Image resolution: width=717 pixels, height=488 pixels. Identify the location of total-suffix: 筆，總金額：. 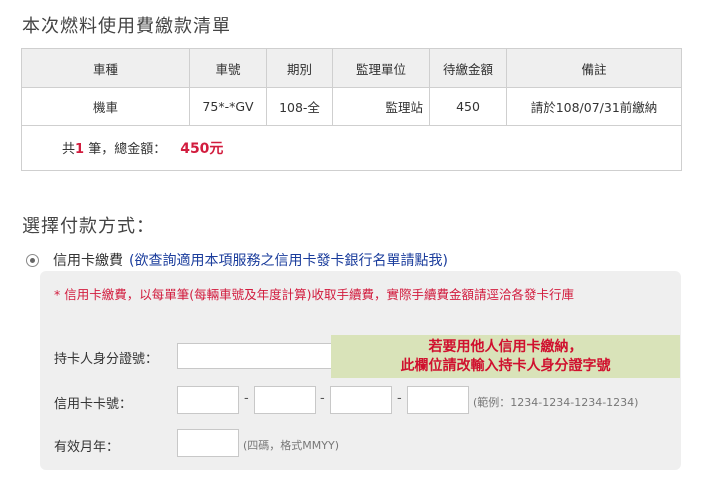
(125, 149).